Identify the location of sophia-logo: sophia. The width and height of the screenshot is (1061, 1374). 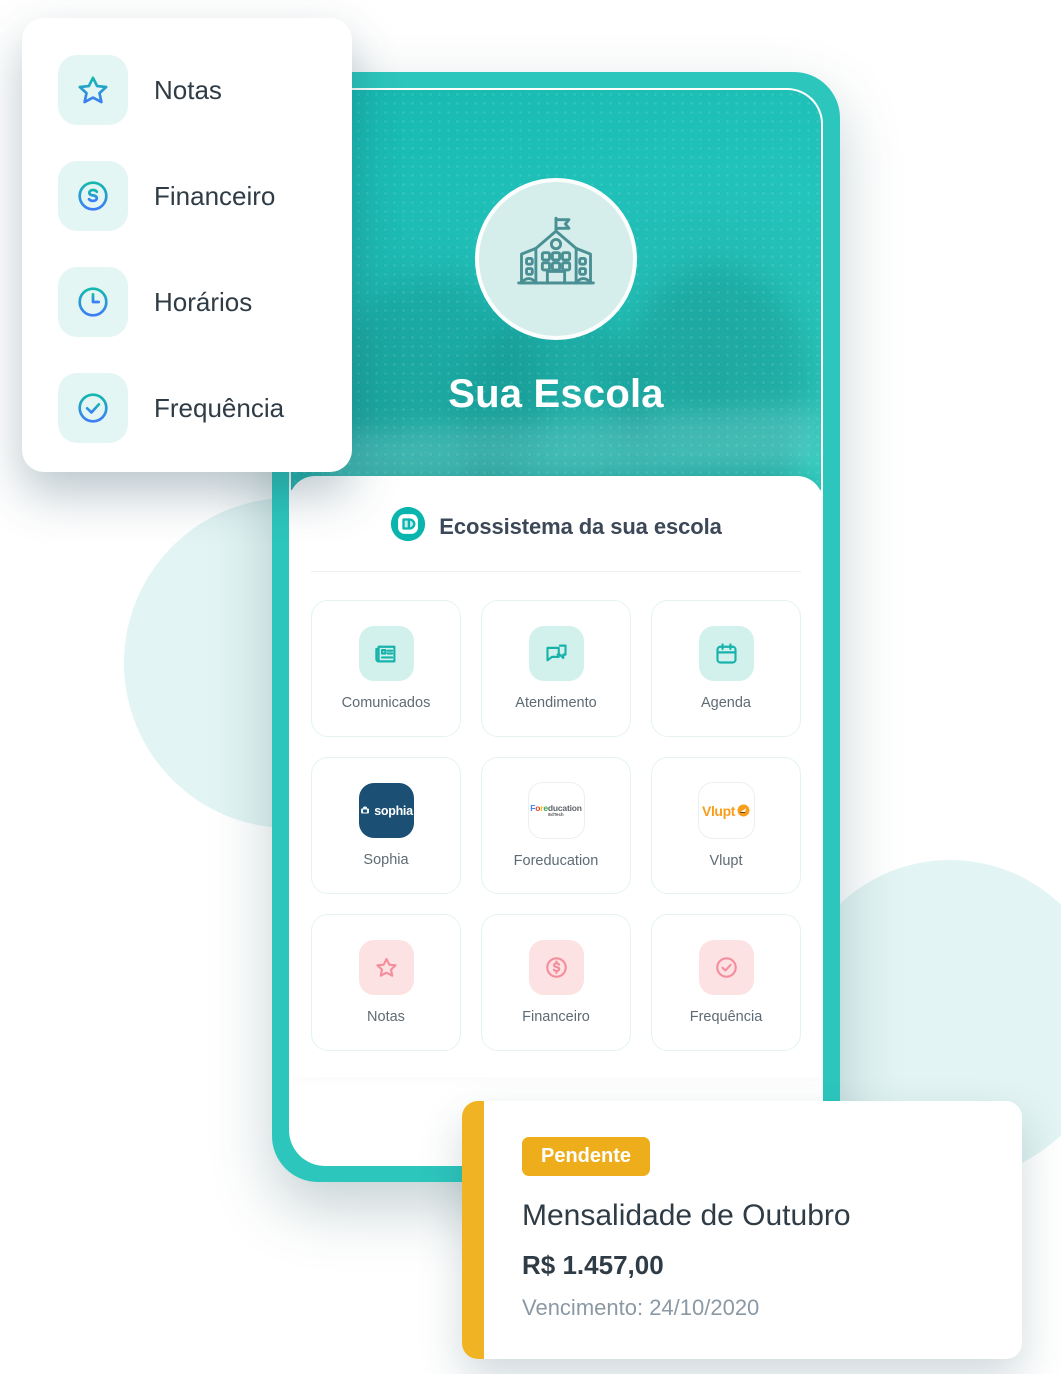
(386, 810).